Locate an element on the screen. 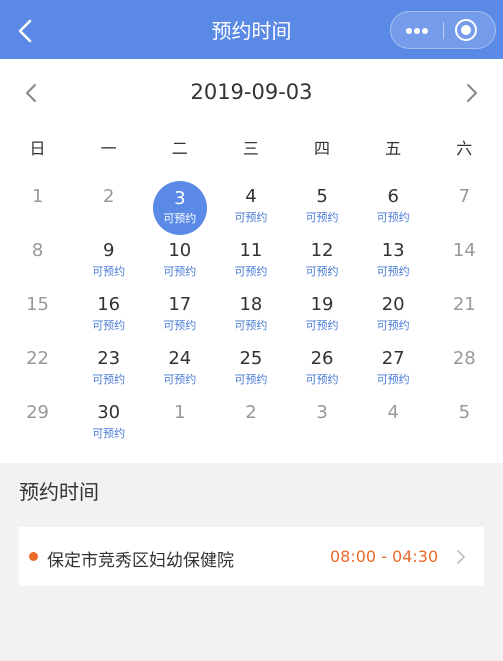 The width and height of the screenshot is (503, 661). calendar-day: 27 可预约 is located at coordinates (393, 360).